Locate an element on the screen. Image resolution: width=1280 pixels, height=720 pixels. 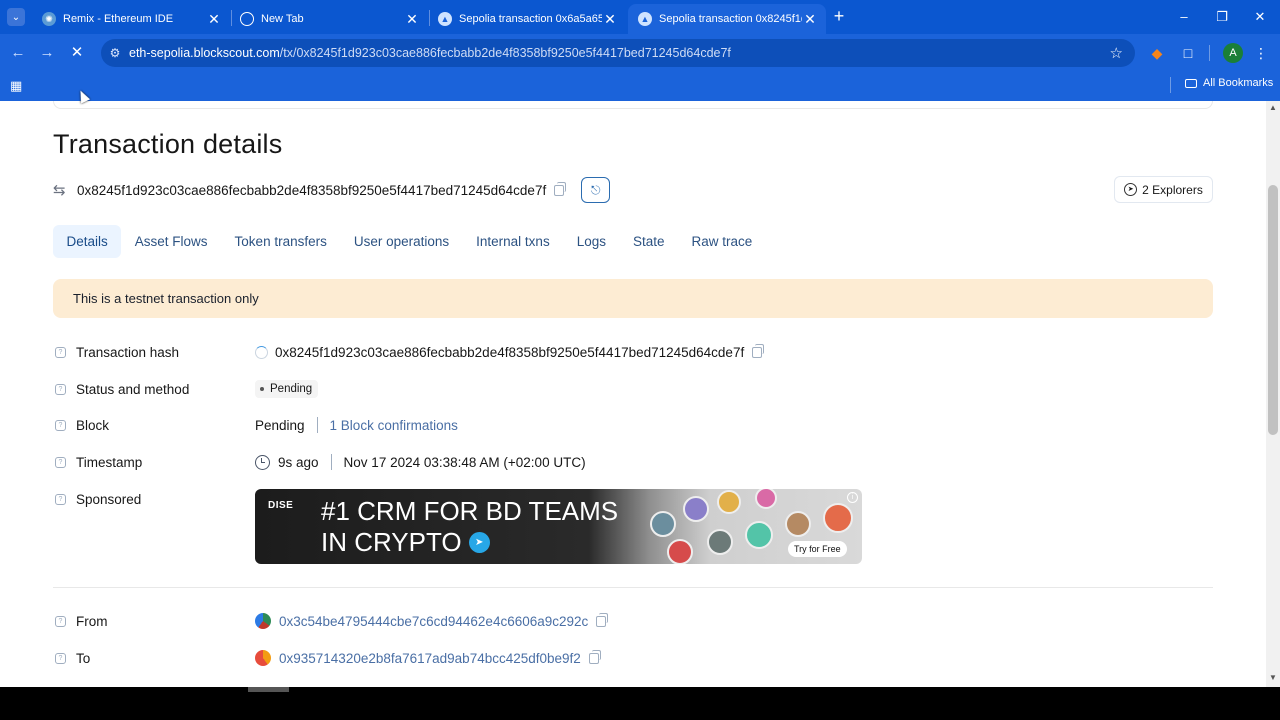
folder-icon is located at coordinates (1191, 83).